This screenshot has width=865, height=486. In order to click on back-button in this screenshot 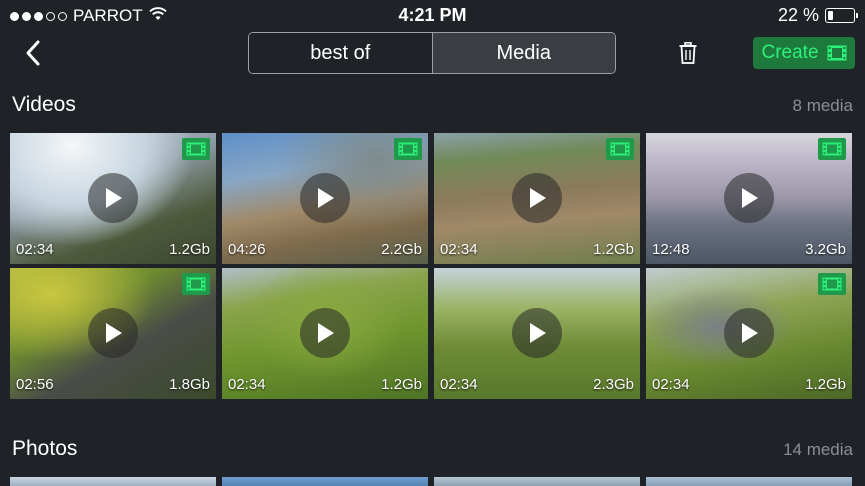, I will do `click(33, 53)`.